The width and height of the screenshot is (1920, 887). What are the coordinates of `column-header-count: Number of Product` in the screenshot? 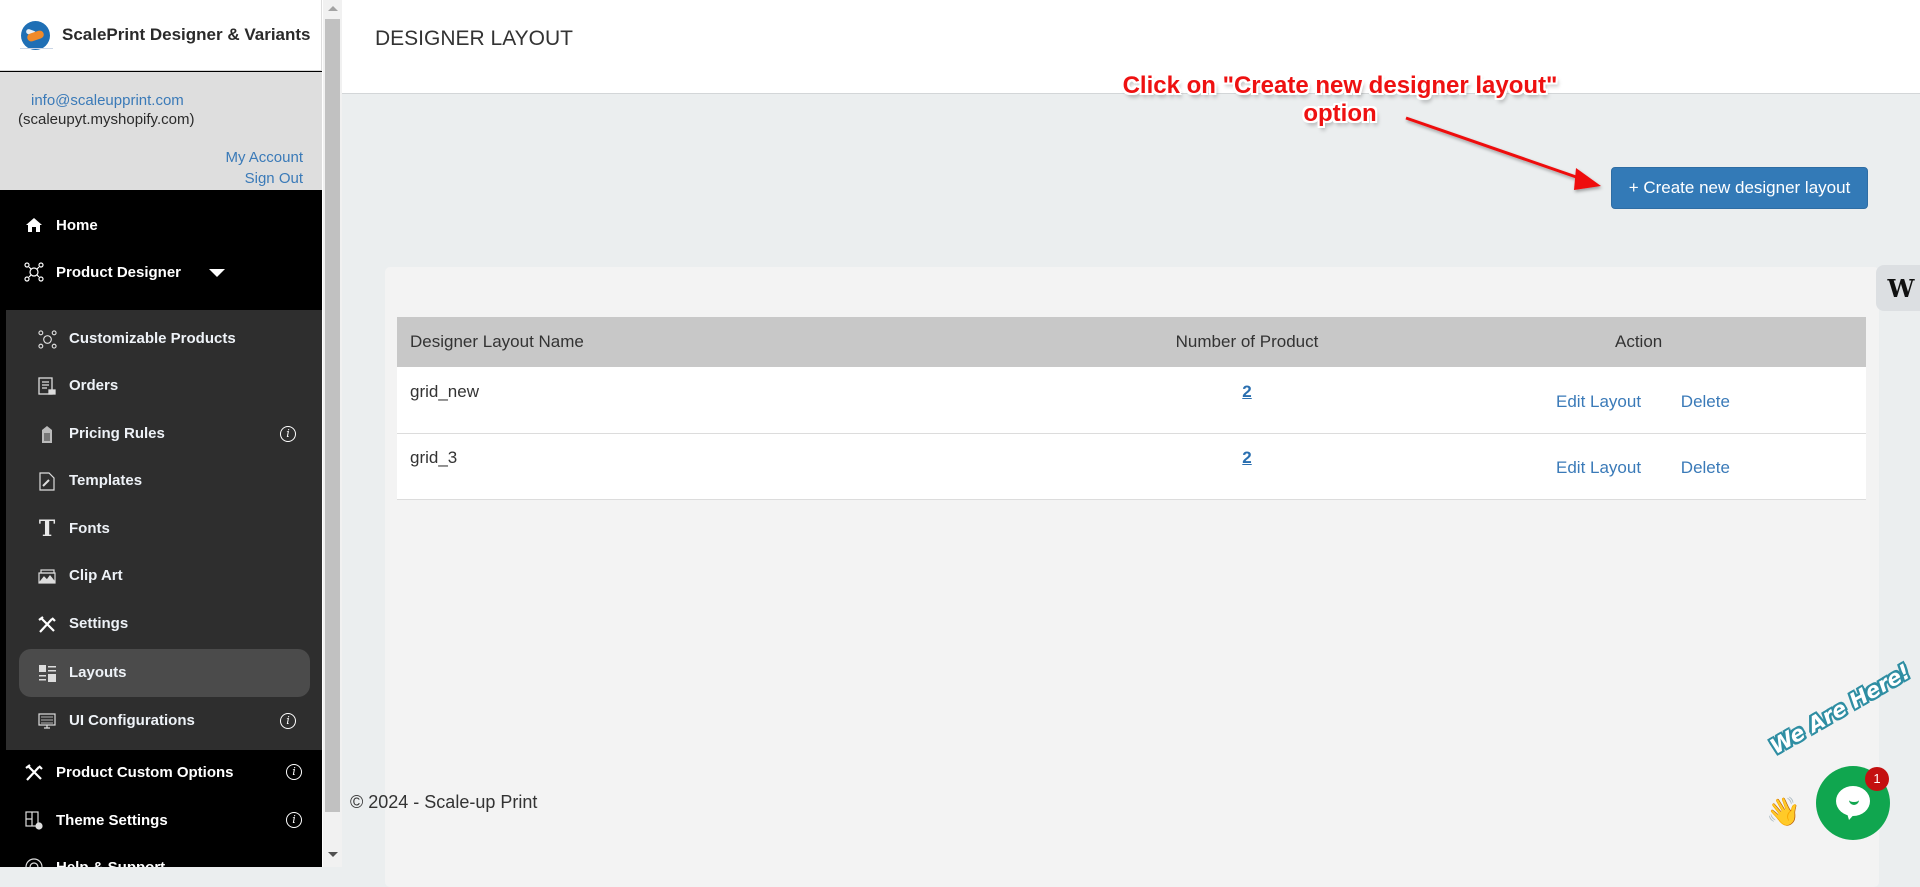 It's located at (1247, 341).